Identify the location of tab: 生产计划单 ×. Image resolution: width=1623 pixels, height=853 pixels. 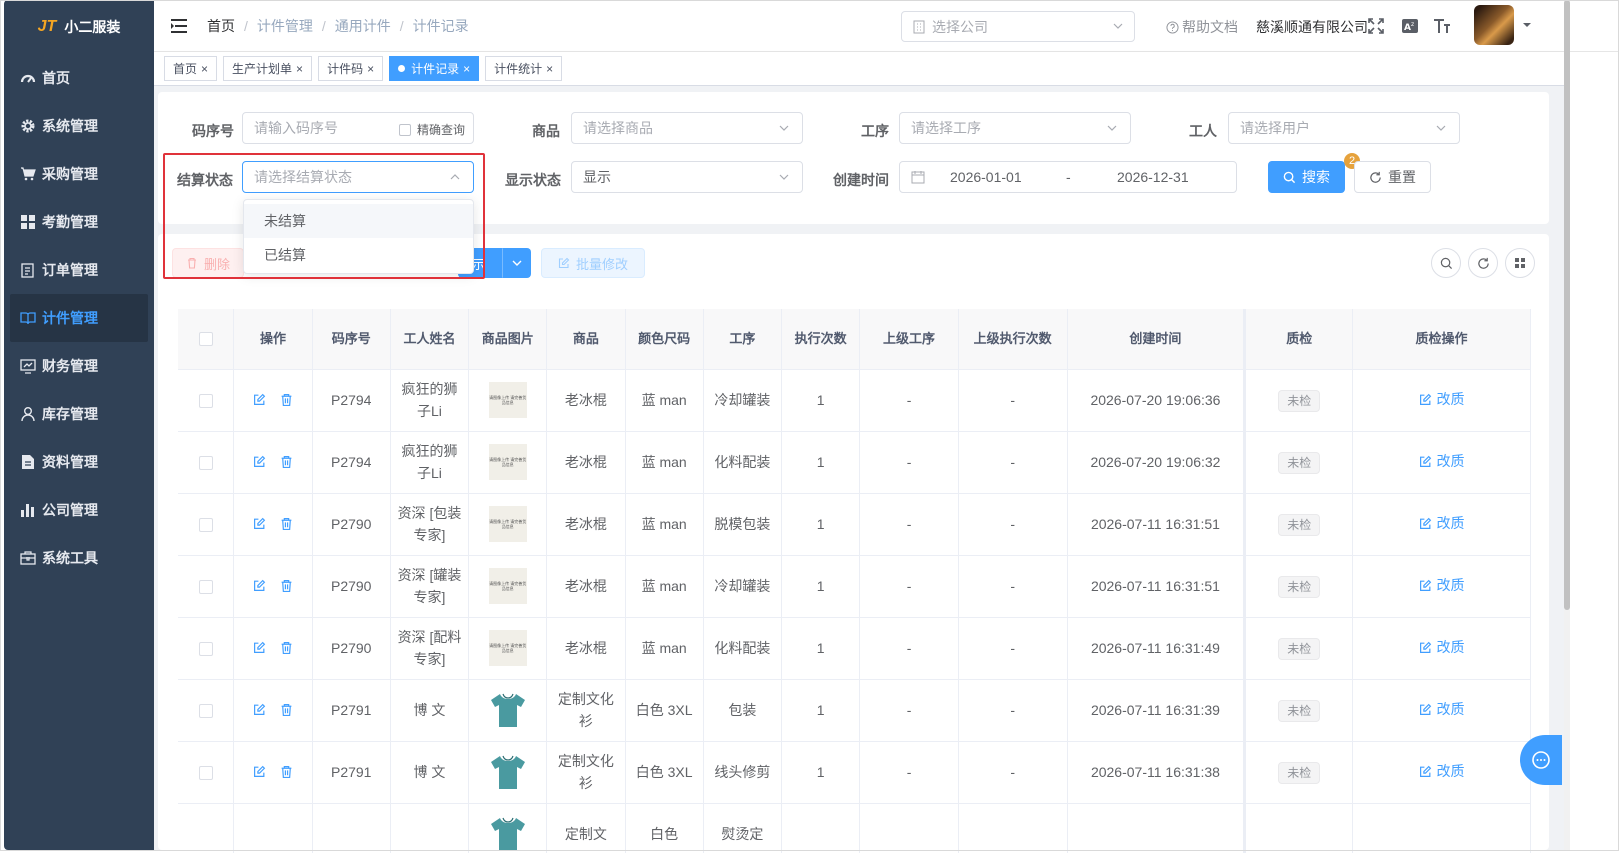
(268, 68).